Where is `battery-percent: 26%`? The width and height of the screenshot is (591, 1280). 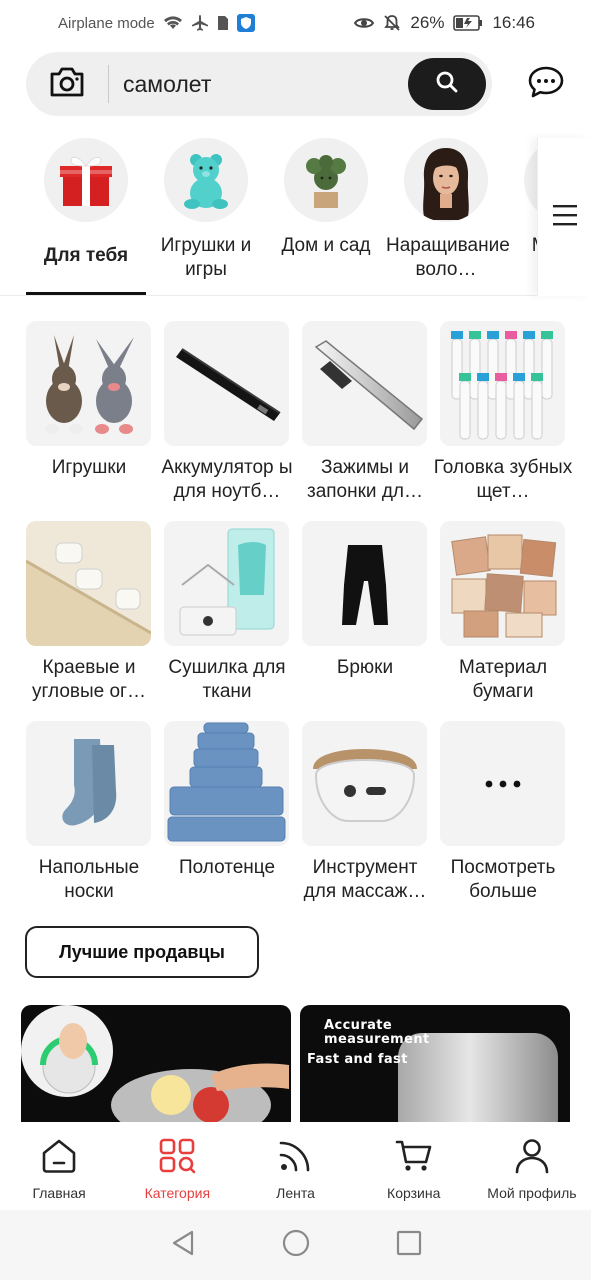 battery-percent: 26% is located at coordinates (427, 22).